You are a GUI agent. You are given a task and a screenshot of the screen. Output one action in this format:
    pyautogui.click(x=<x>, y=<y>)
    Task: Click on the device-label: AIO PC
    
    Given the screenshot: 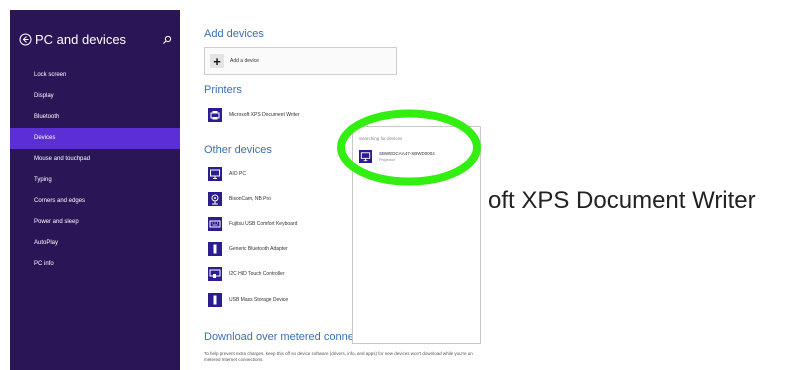 What is the action you would take?
    pyautogui.click(x=237, y=174)
    